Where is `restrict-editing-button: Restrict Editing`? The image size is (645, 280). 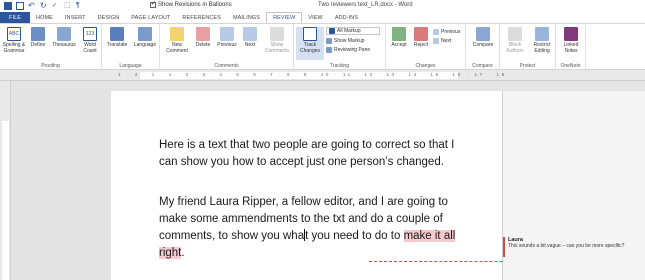
restrict-editing-button: Restrict Editing is located at coordinates (542, 40).